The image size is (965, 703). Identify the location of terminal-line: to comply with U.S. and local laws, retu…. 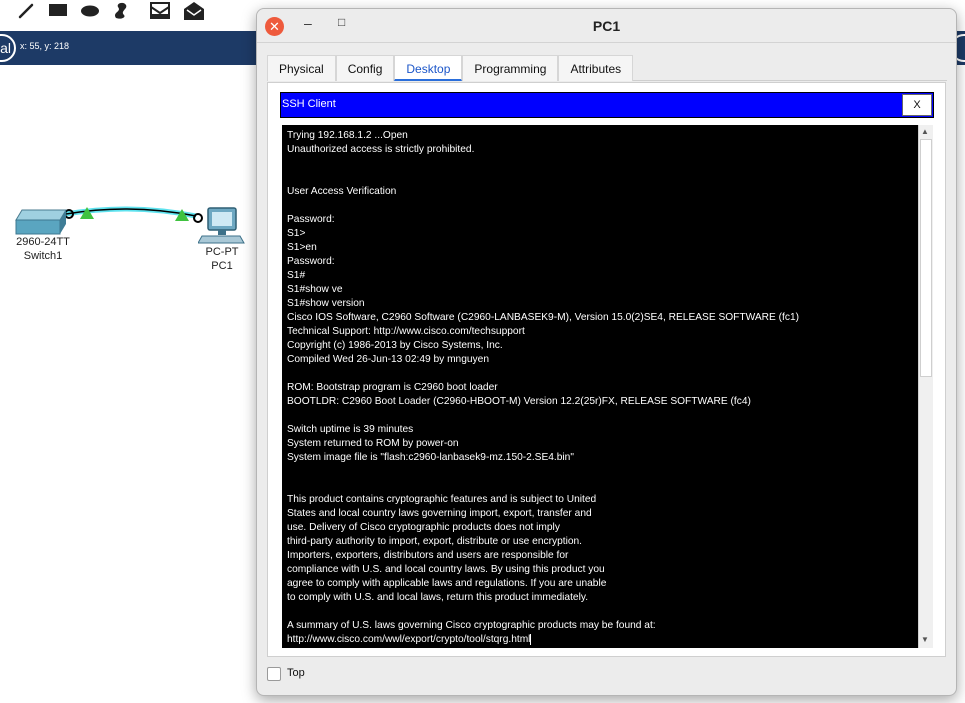
(438, 597).